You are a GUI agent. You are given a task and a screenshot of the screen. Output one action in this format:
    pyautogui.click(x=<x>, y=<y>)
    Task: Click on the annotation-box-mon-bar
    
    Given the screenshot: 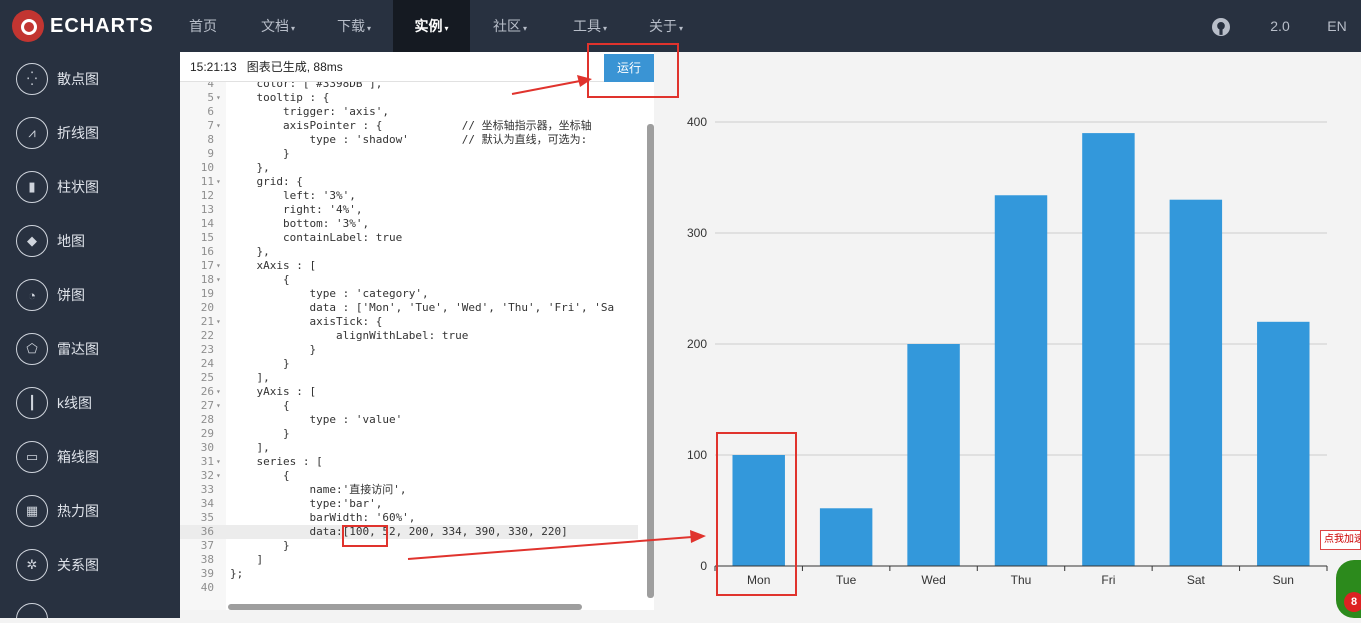 What is the action you would take?
    pyautogui.click(x=756, y=514)
    